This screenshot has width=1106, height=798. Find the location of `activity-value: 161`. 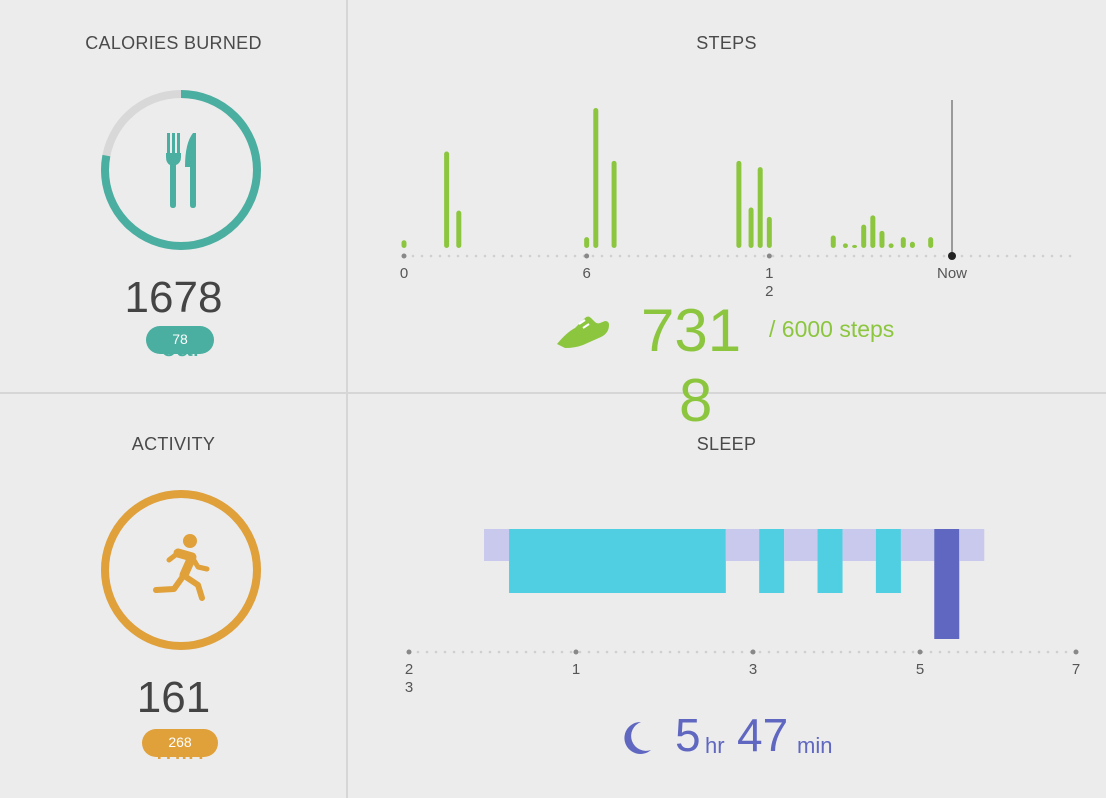

activity-value: 161 is located at coordinates (173, 697).